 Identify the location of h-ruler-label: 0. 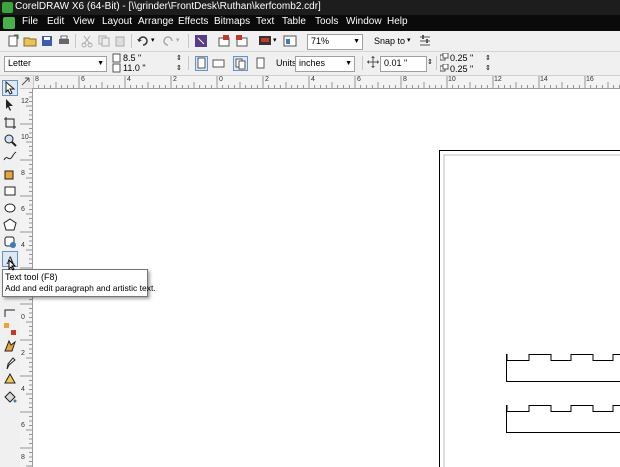
(221, 79).